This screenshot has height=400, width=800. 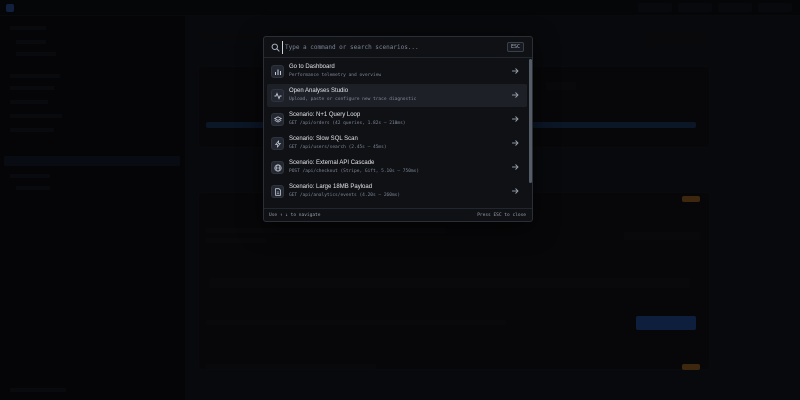 What do you see at coordinates (277, 71) in the screenshot?
I see `bar-chart-icon` at bounding box center [277, 71].